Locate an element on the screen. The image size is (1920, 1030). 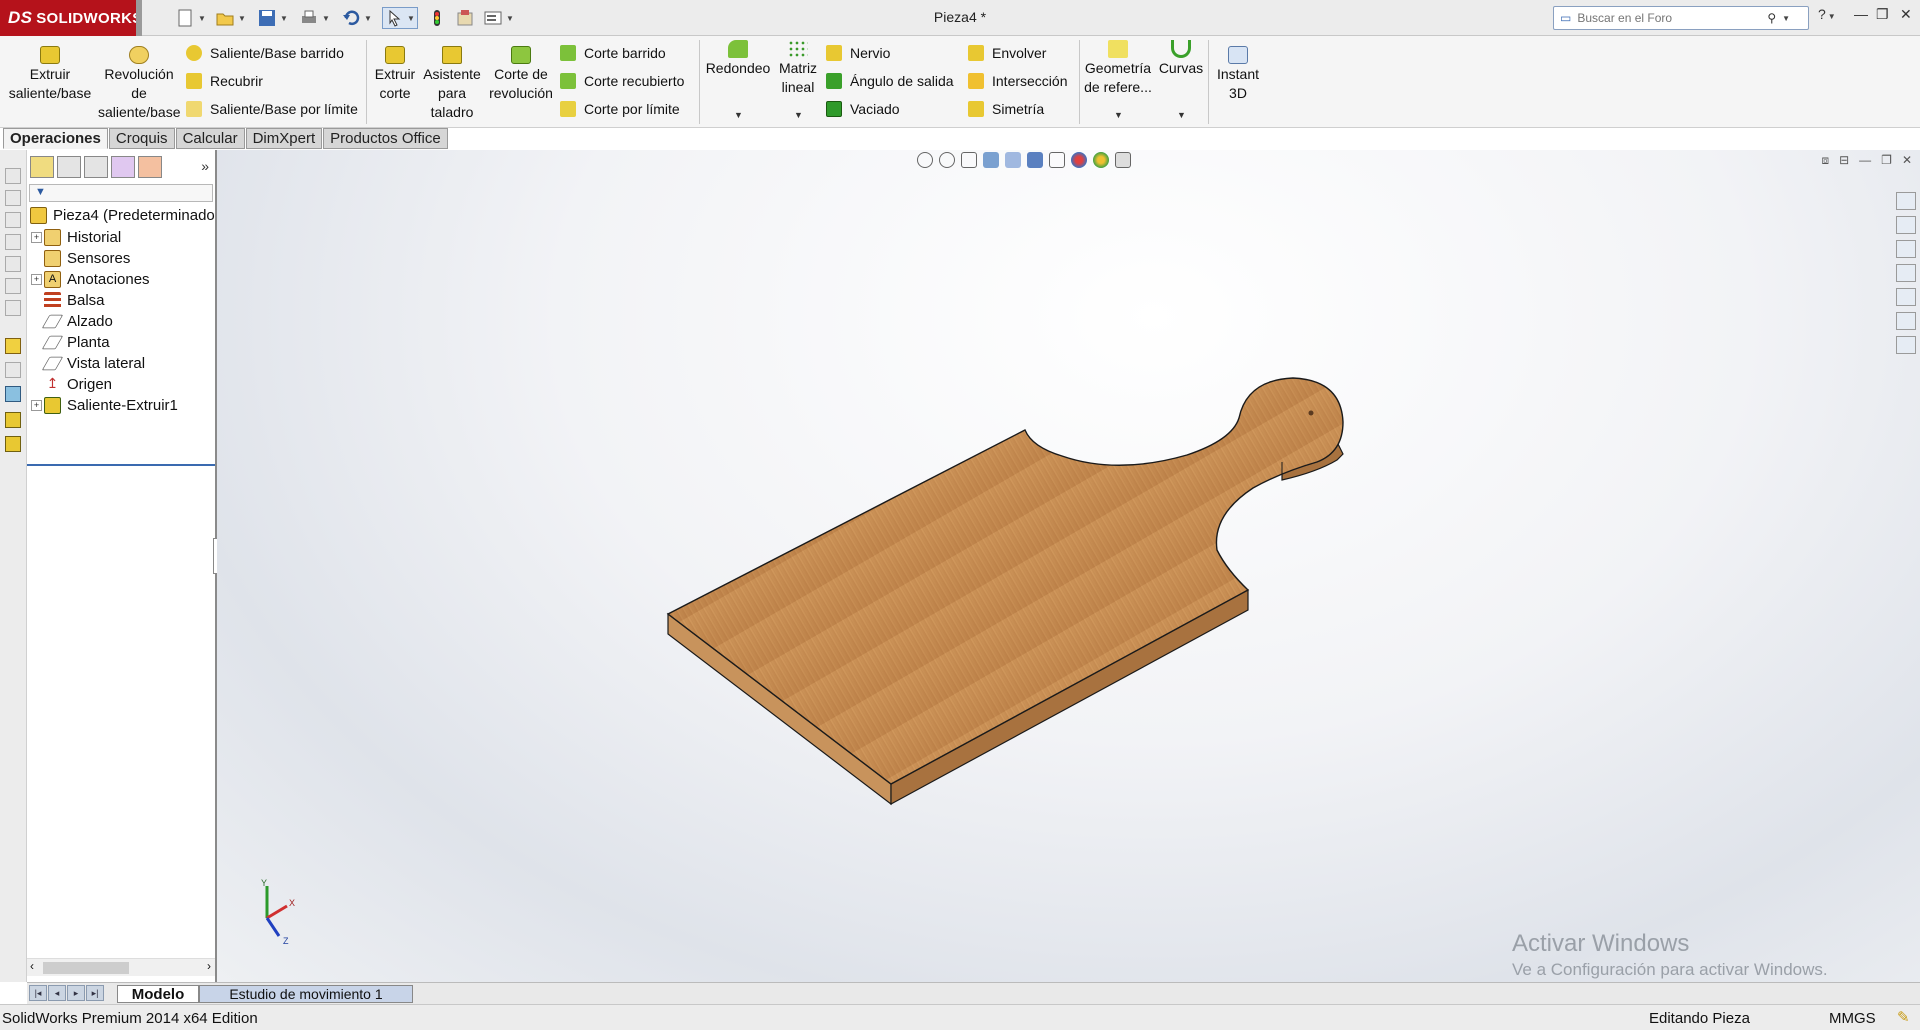
tab-calcular: Calcular is located at coordinates (210, 138).